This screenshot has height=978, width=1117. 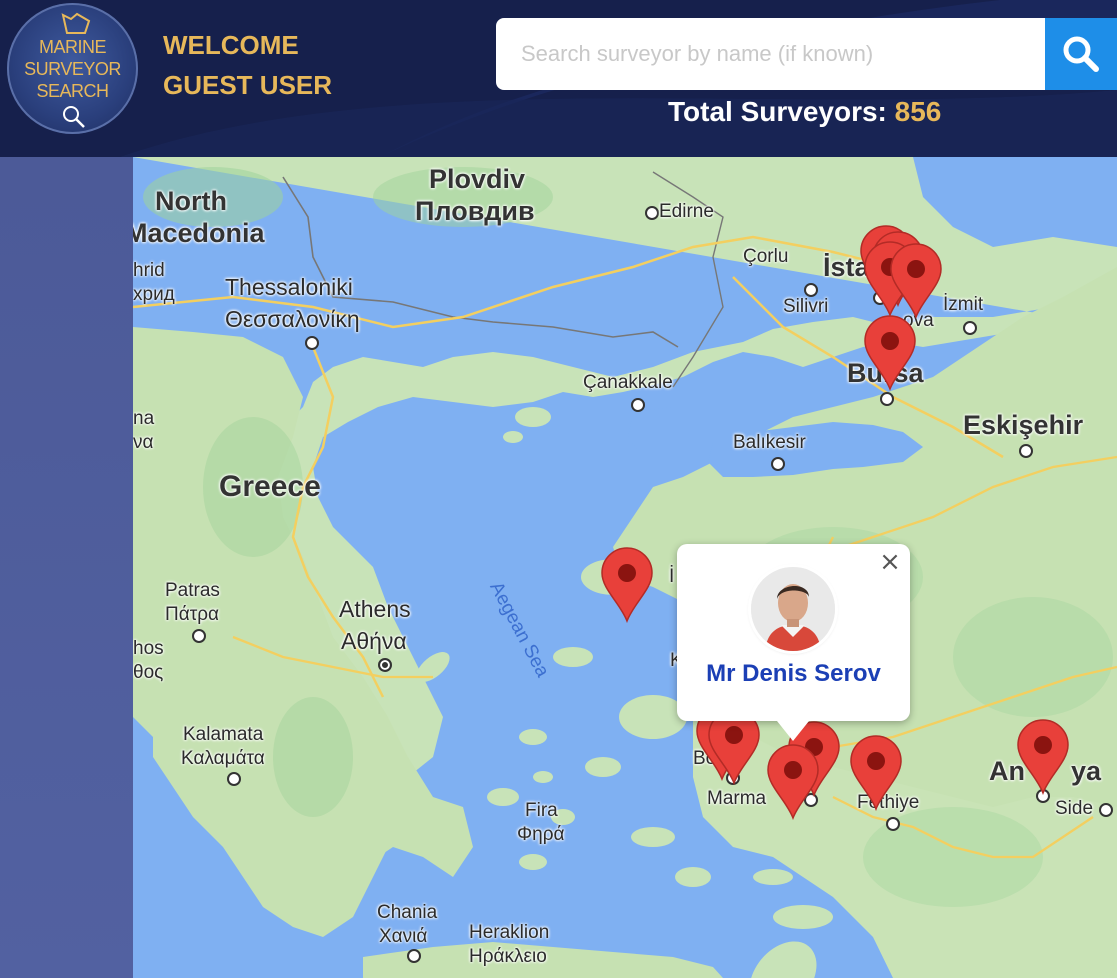 I want to click on surveyor-name-link: Mr Denis Serov, so click(x=793, y=674).